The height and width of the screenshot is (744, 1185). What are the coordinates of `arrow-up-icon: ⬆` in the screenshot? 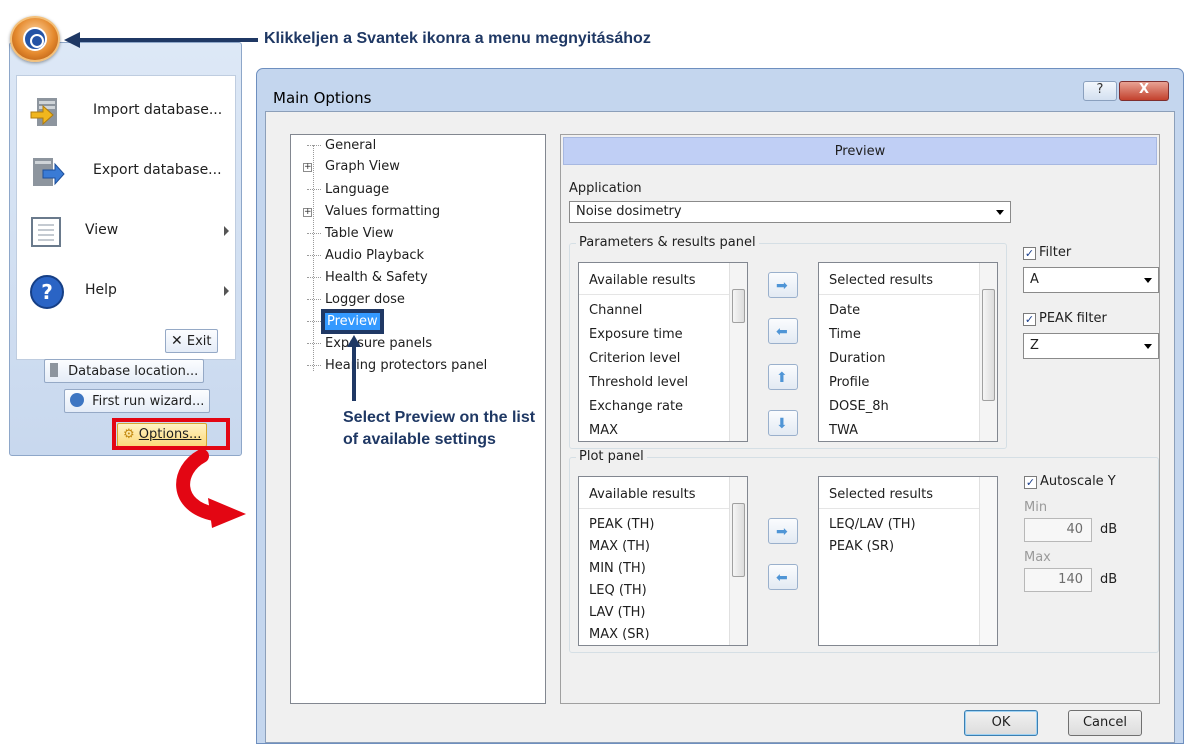 It's located at (782, 378).